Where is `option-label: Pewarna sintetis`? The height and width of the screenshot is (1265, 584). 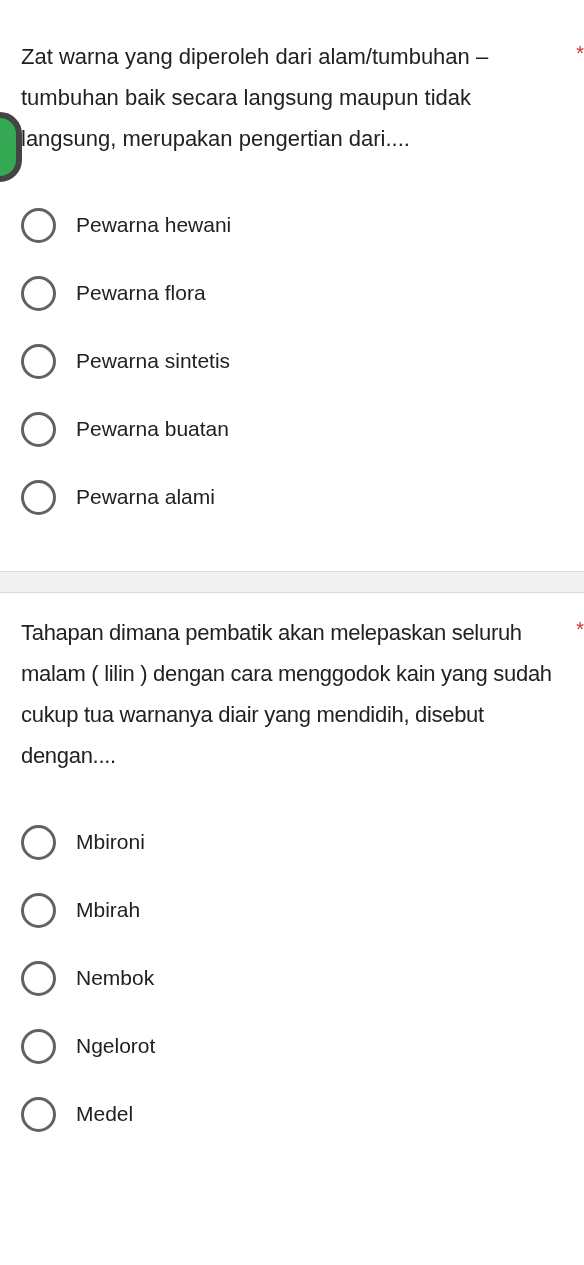
option-label: Pewarna sintetis is located at coordinates (153, 361).